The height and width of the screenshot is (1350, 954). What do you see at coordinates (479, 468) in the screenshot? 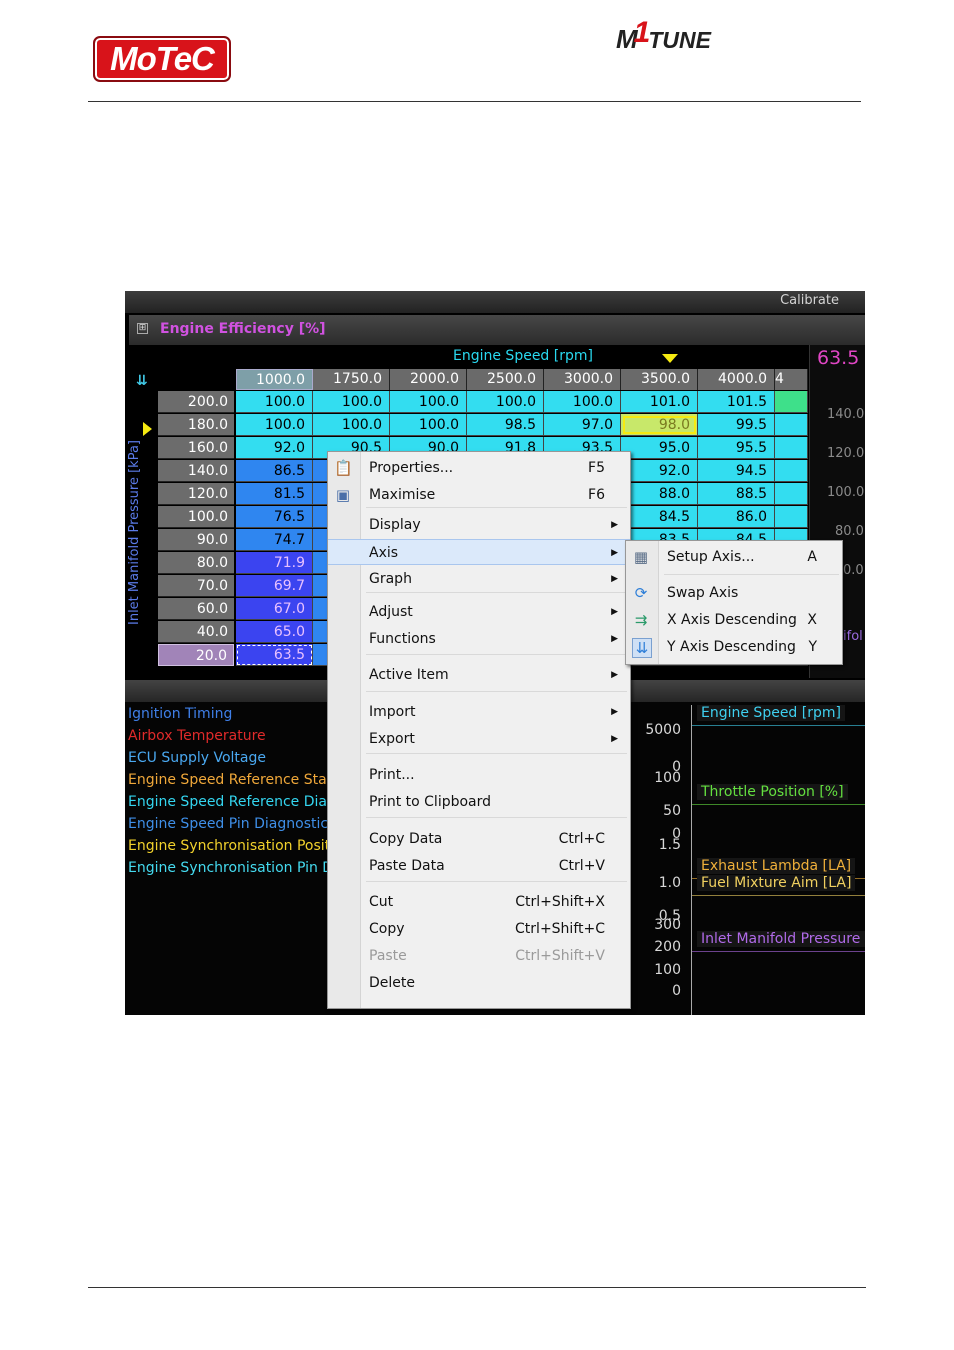
I see `menu-item-properties: 📋 Properties... F5` at bounding box center [479, 468].